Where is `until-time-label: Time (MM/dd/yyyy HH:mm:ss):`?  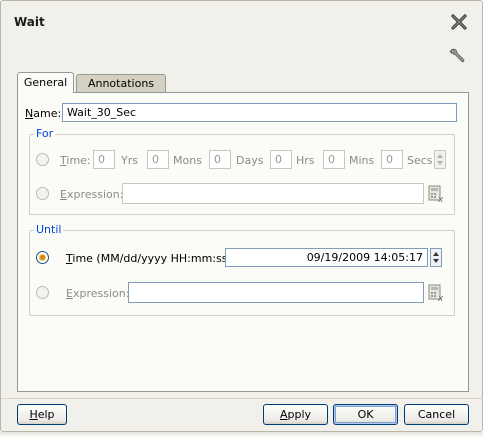
until-time-label: Time (MM/dd/yyyy HH:mm:ss): is located at coordinates (151, 258).